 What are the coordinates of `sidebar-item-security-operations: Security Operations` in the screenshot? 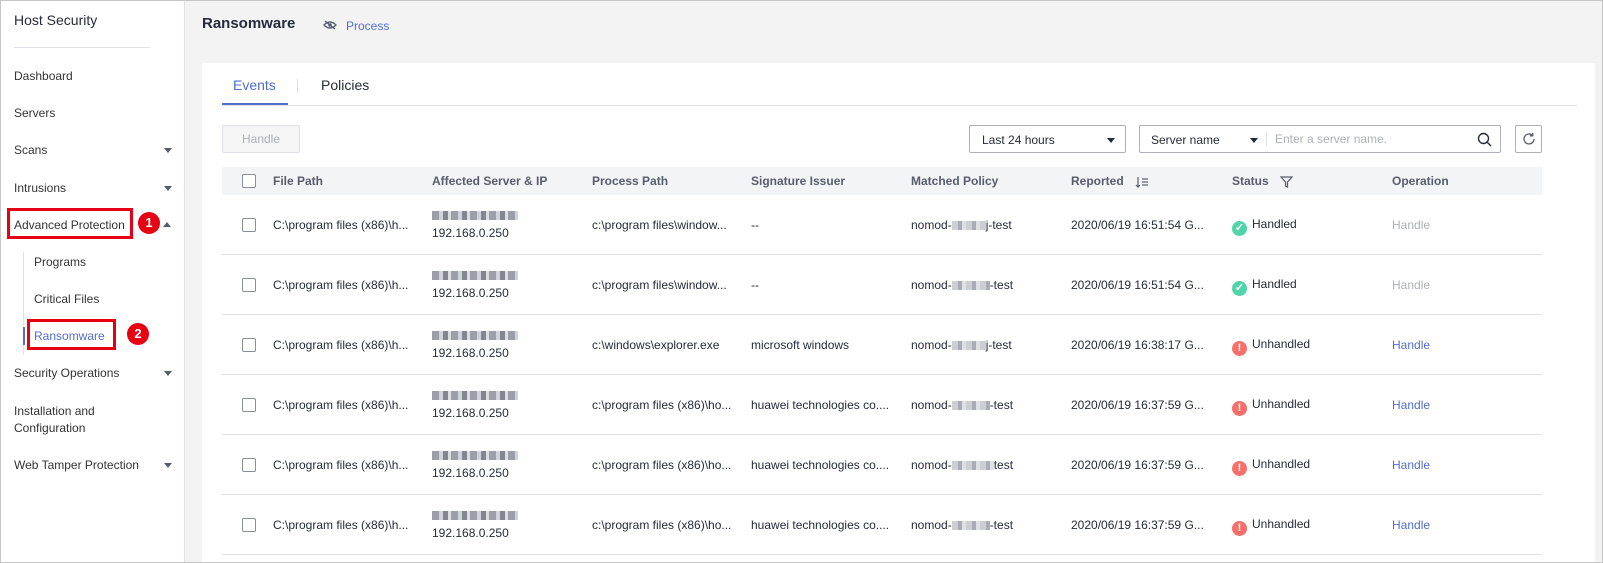 It's located at (66, 373).